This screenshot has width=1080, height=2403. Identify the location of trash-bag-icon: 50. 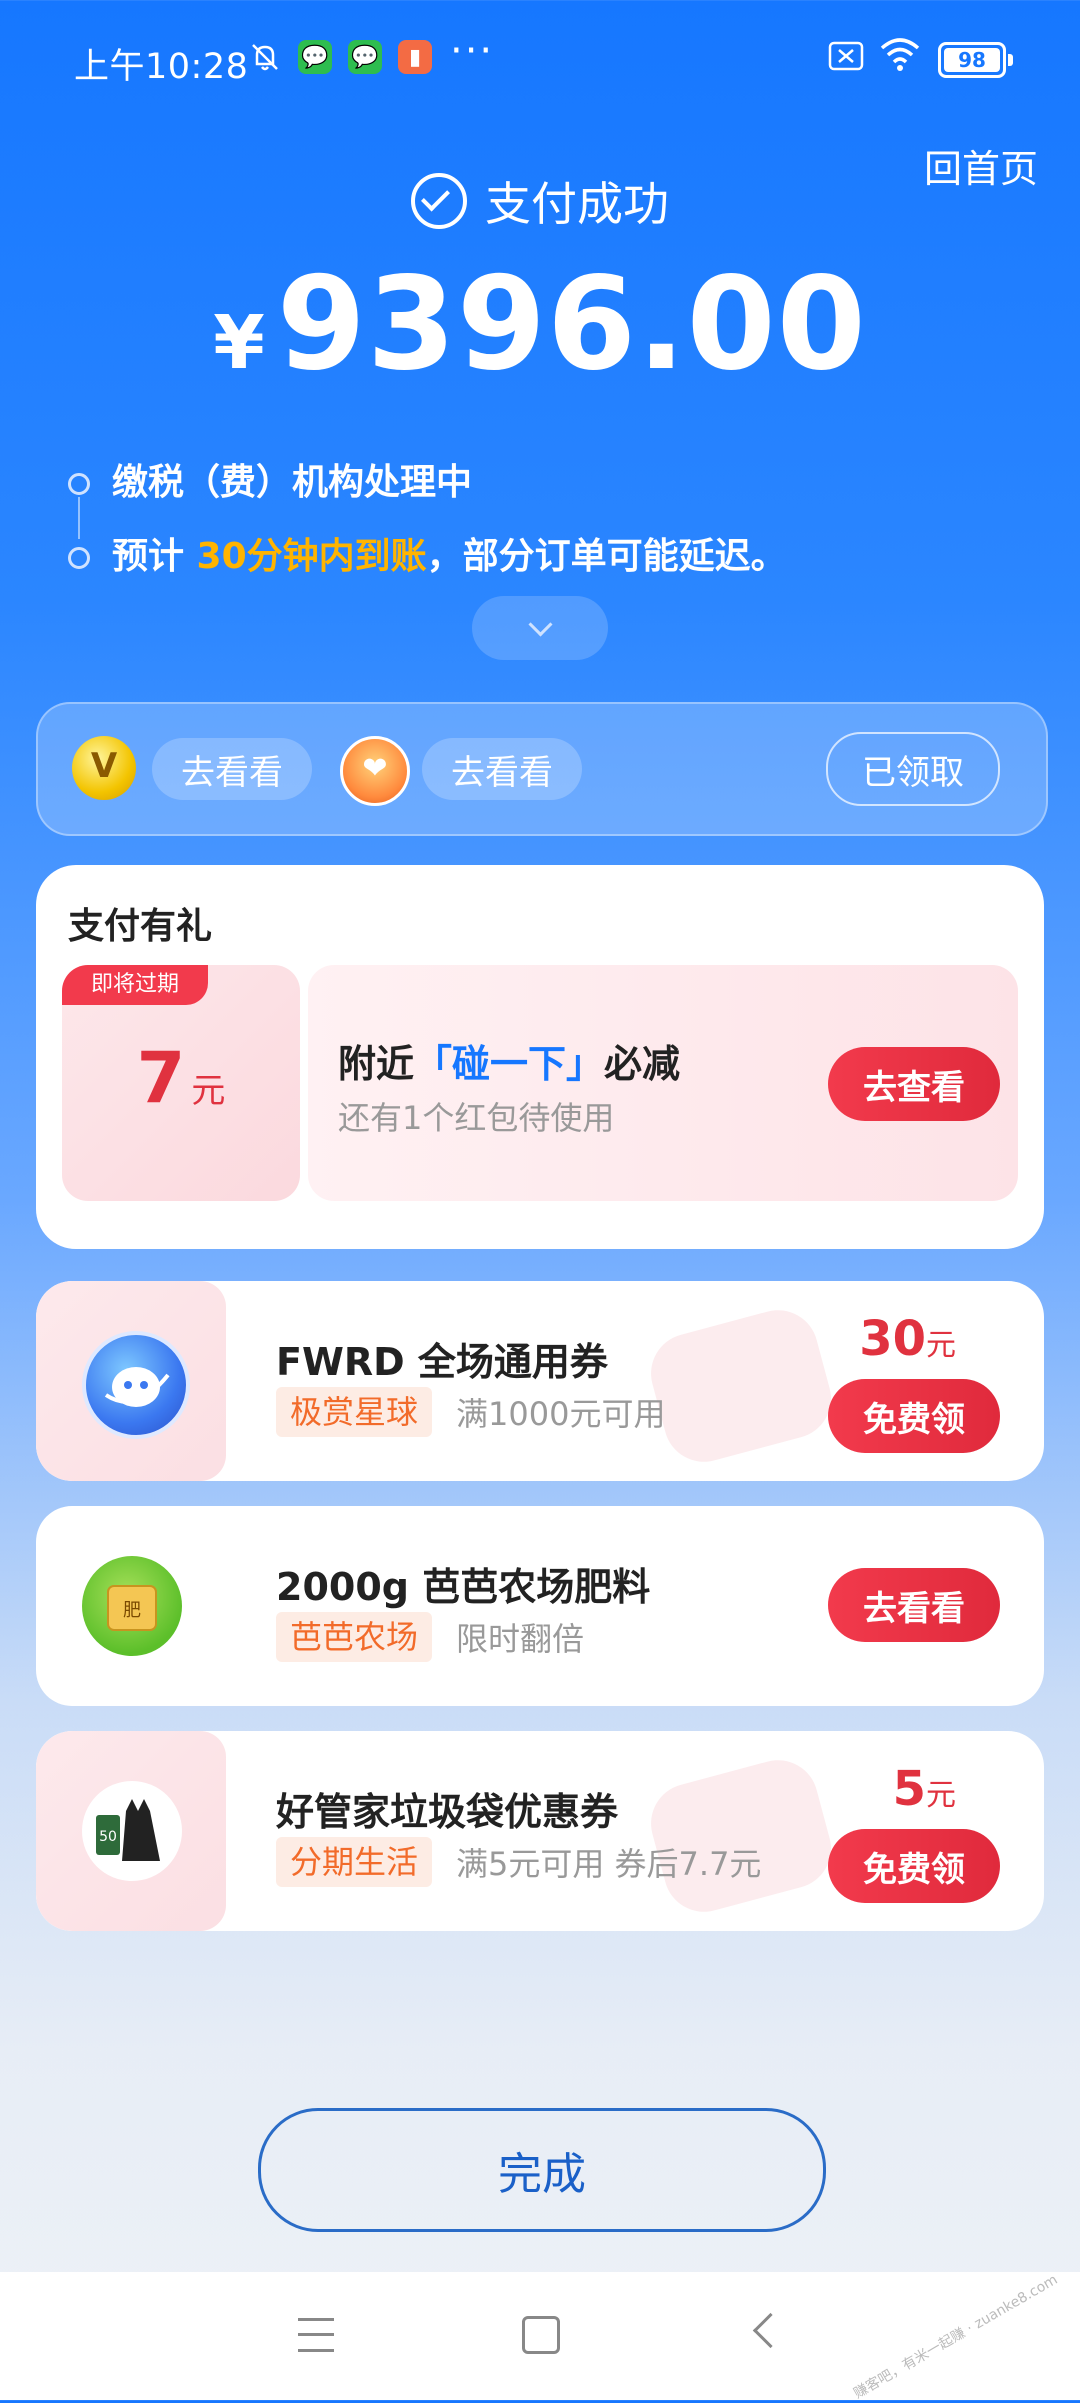
(132, 1831).